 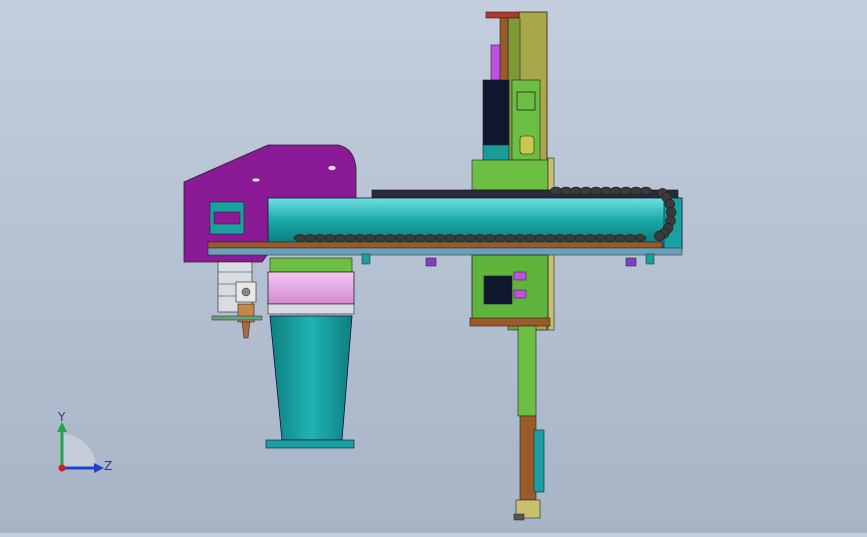 I want to click on teal-support-stand, so click(x=311, y=378).